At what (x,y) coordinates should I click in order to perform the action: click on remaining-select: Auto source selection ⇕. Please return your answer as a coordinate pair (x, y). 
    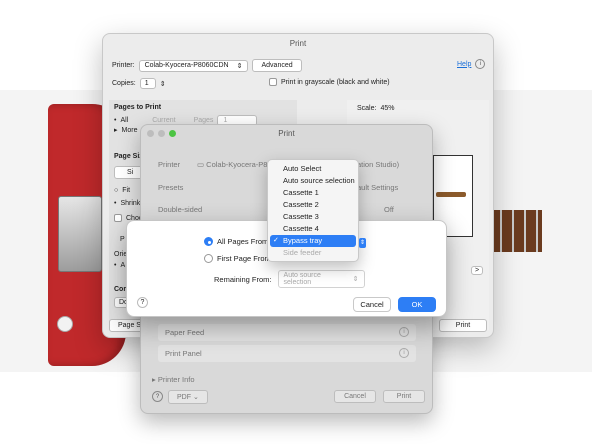
    Looking at the image, I should click on (321, 279).